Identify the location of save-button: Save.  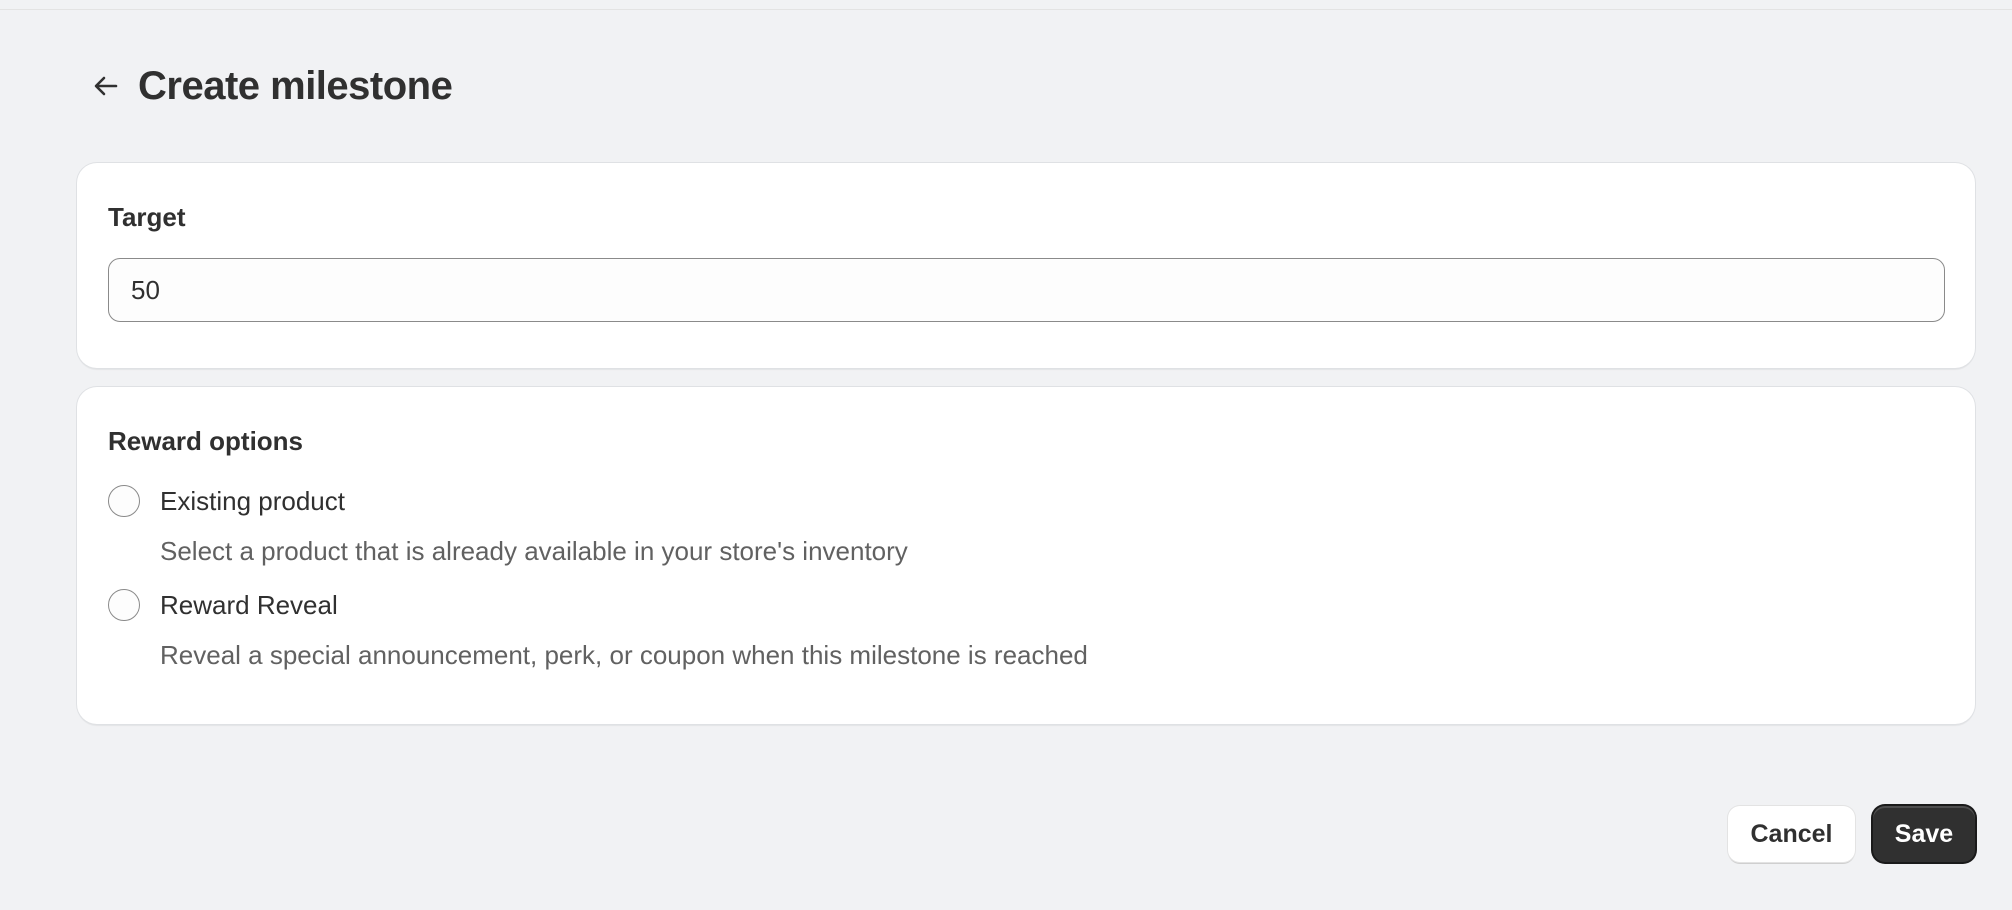
(1924, 834).